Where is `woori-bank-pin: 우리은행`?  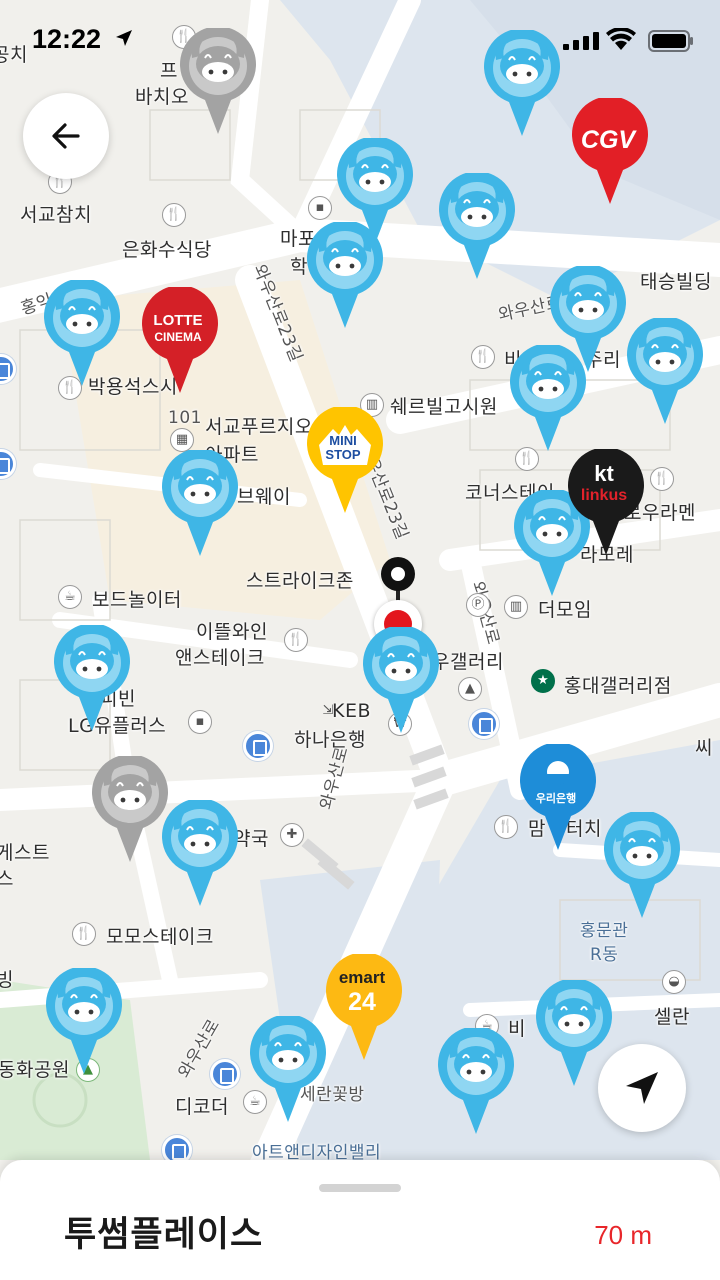
woori-bank-pin: 우리은행 is located at coordinates (558, 799).